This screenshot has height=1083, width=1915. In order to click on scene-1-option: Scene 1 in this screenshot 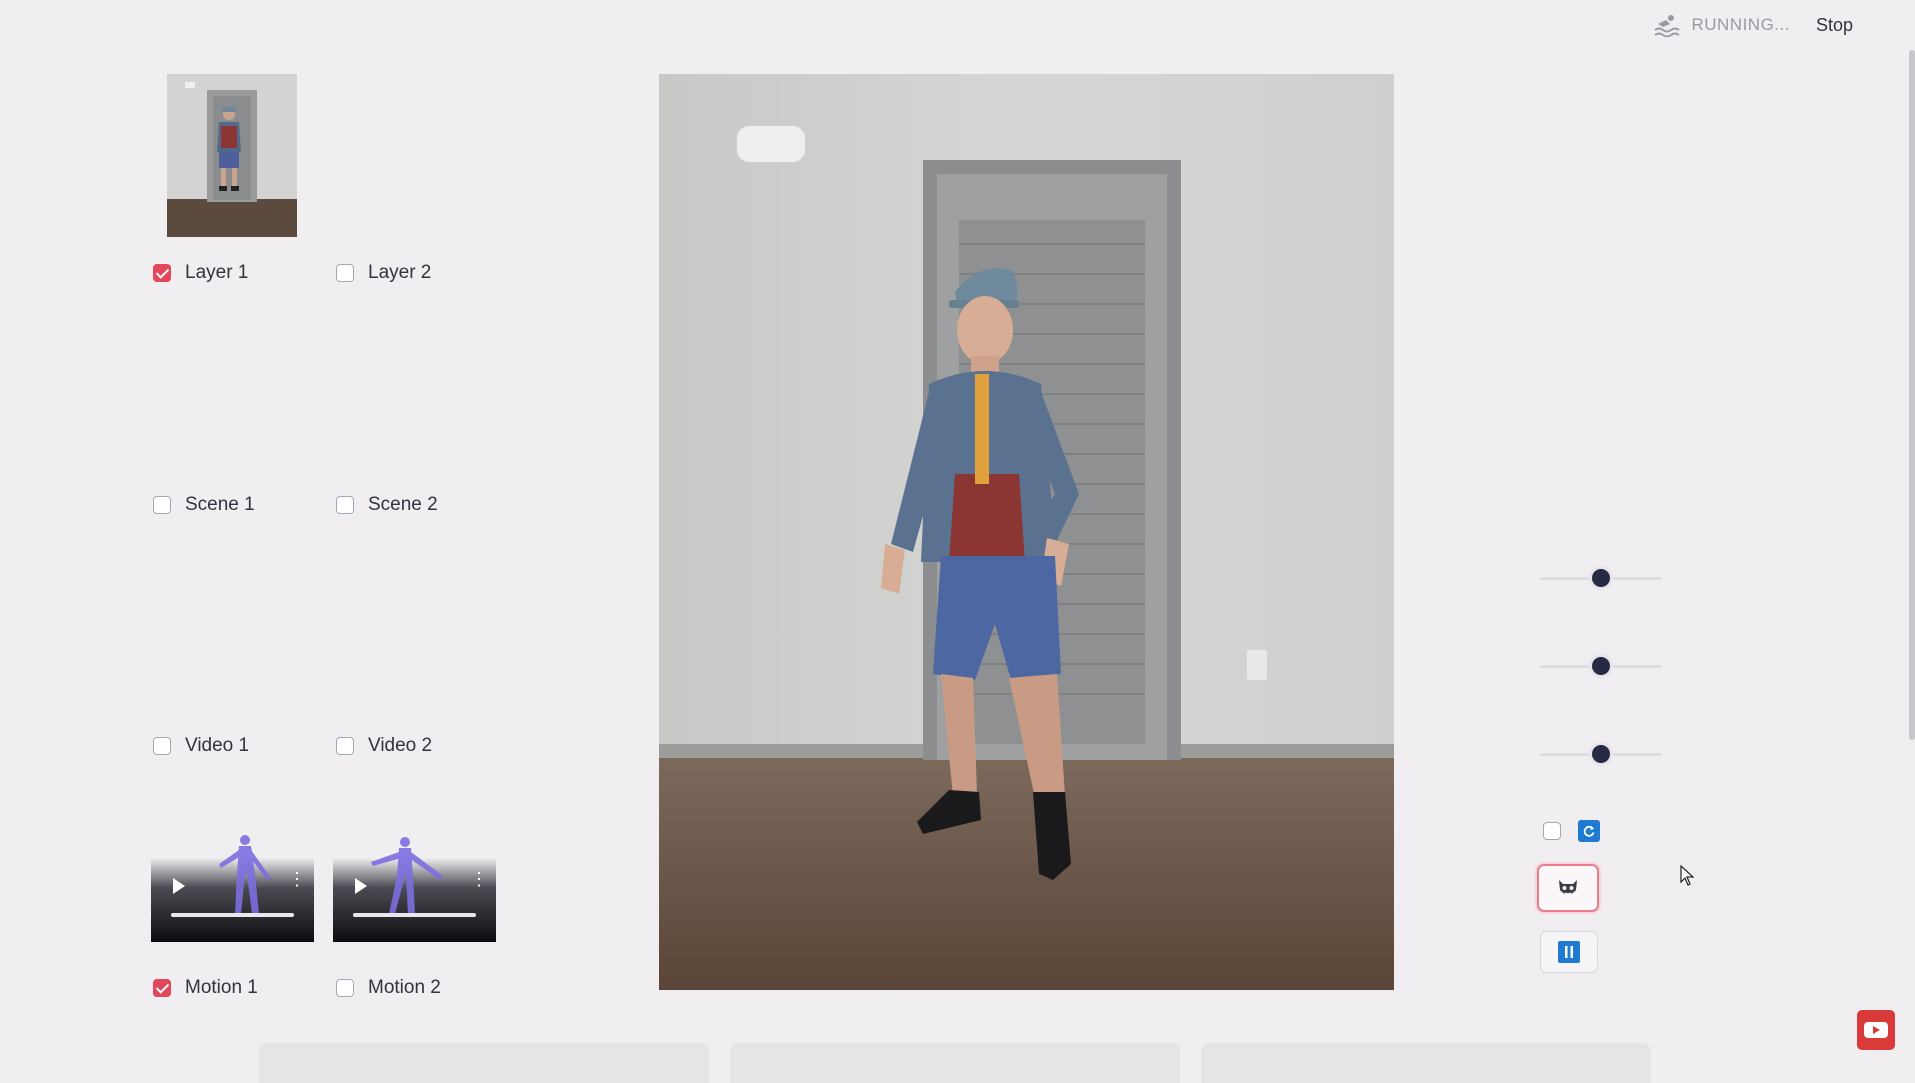, I will do `click(204, 505)`.